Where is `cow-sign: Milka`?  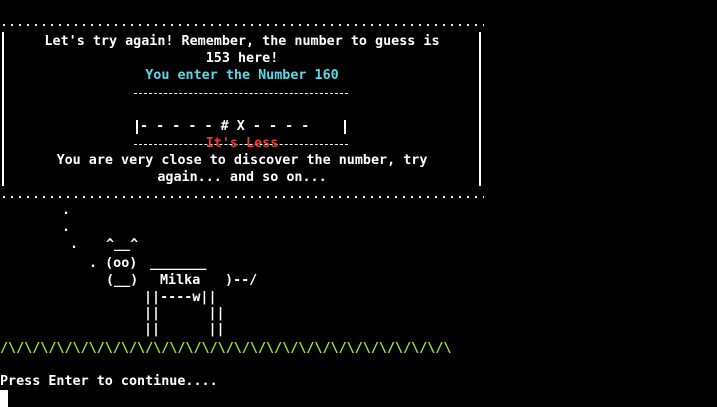 cow-sign: Milka is located at coordinates (180, 280).